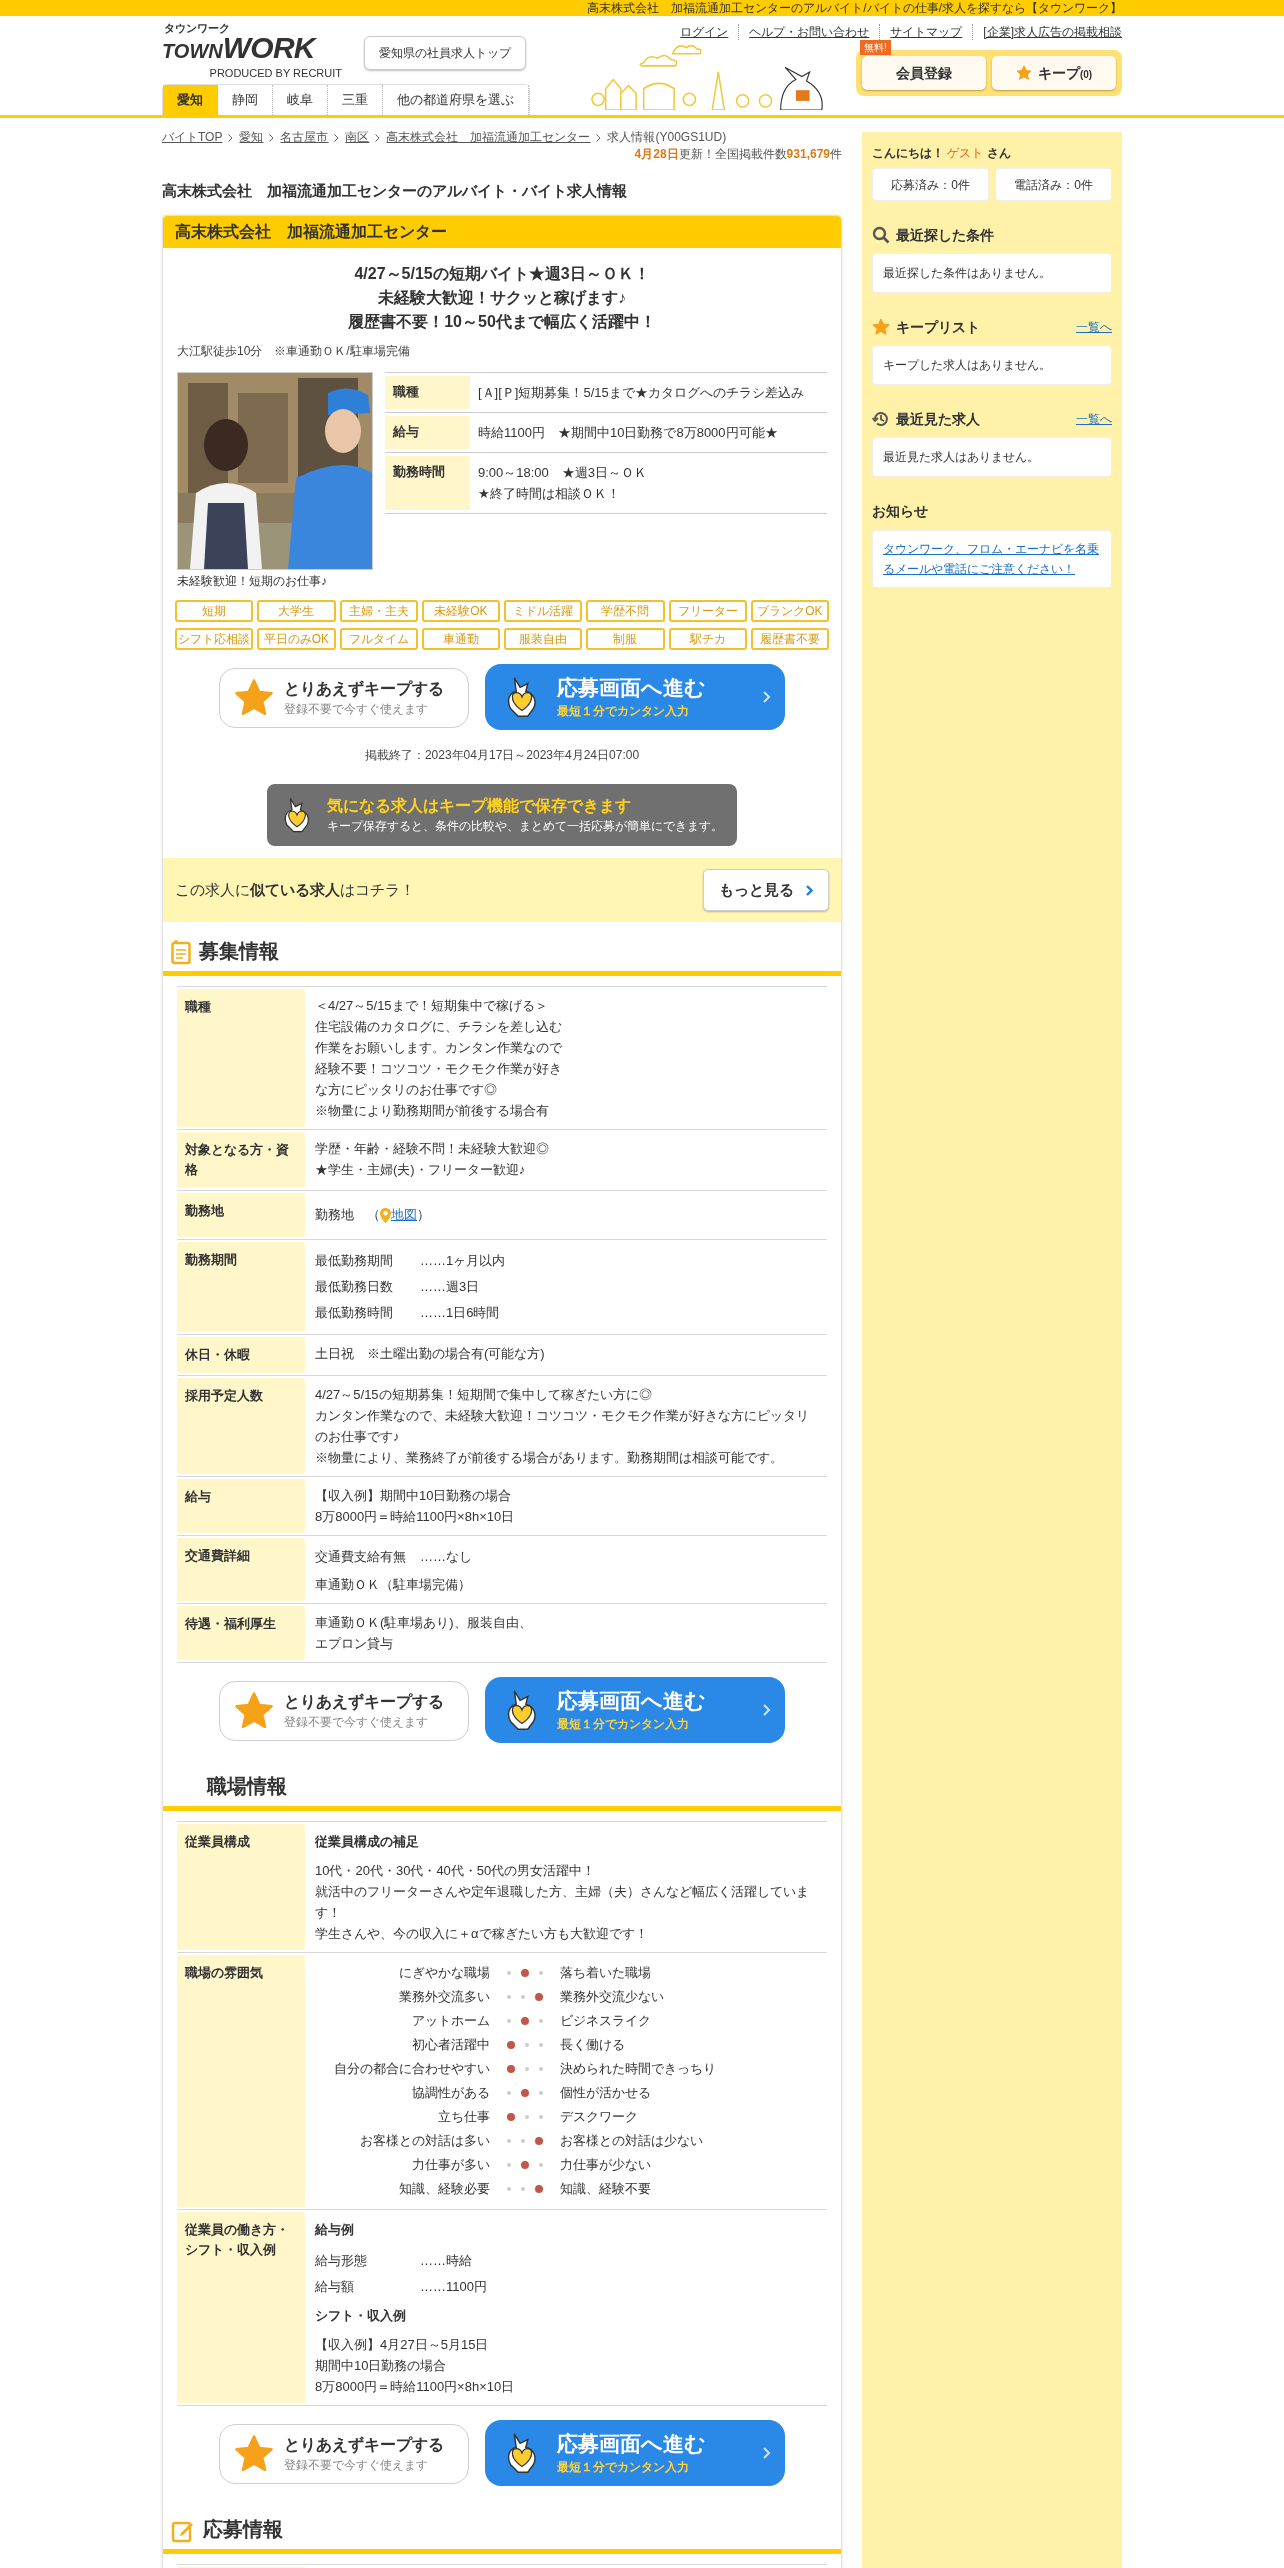 The height and width of the screenshot is (2568, 1284). What do you see at coordinates (1054, 73) in the screenshot?
I see `keep-list-button: キープ(0)` at bounding box center [1054, 73].